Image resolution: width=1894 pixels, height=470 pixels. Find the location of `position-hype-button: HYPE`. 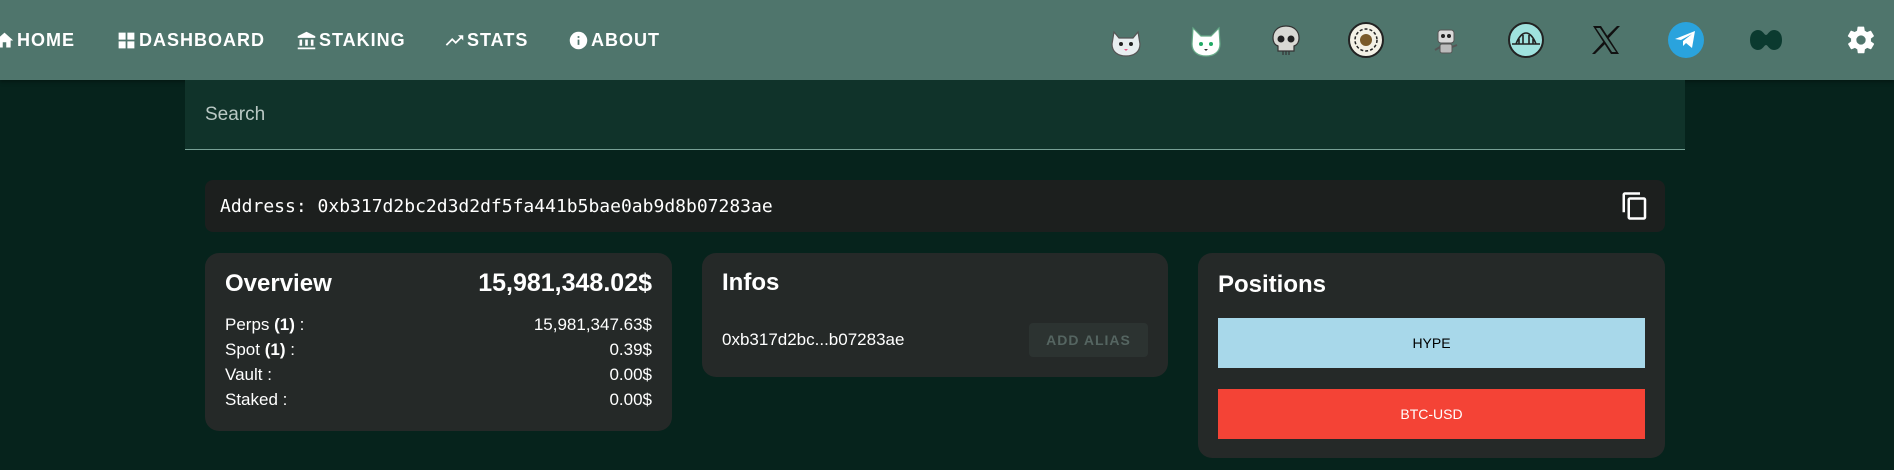

position-hype-button: HYPE is located at coordinates (1431, 343).